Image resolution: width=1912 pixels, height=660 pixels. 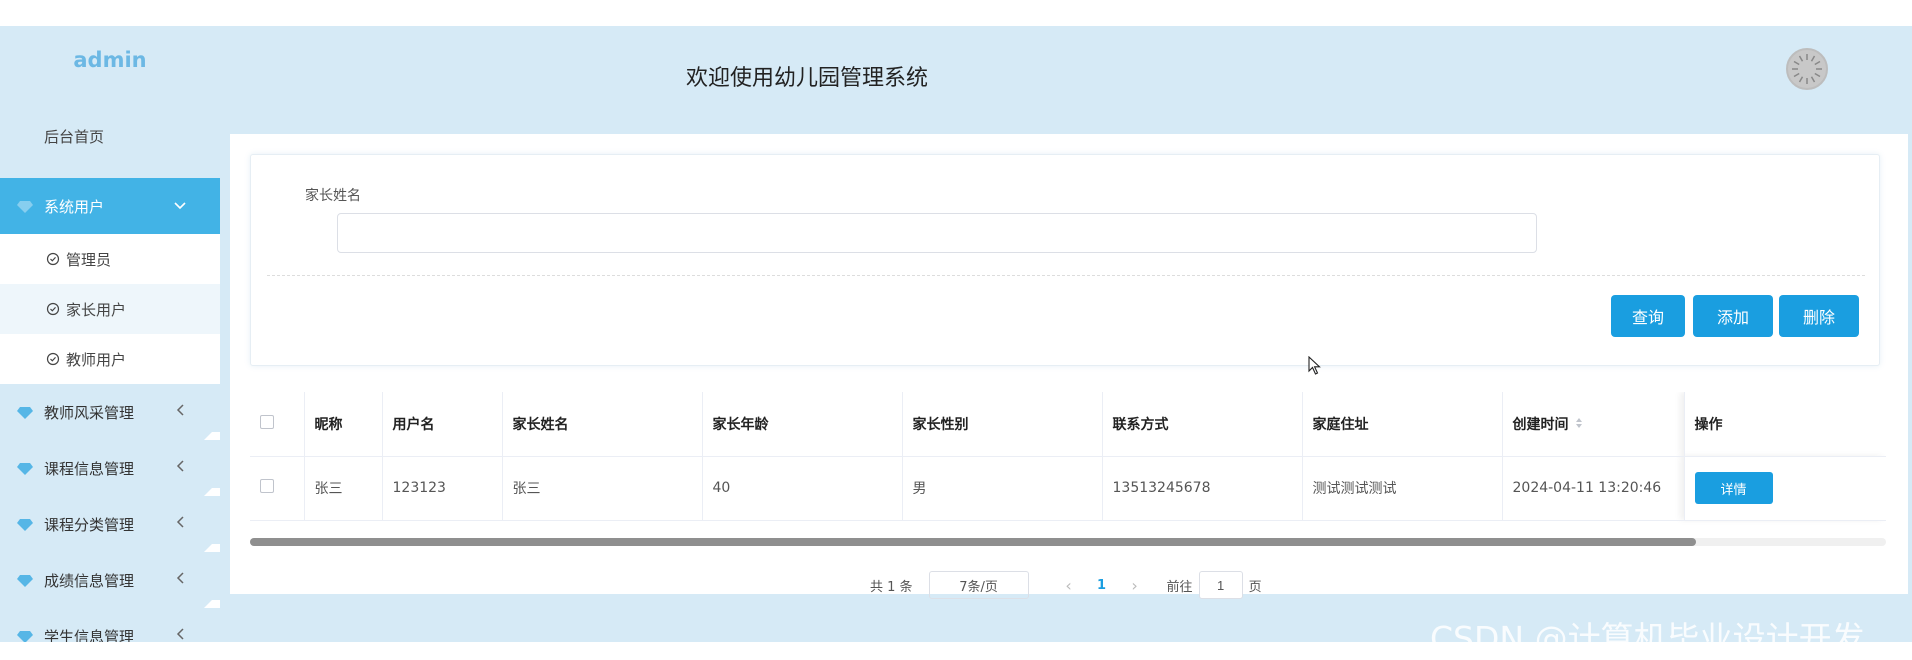 What do you see at coordinates (277, 488) in the screenshot?
I see `row-select-cell` at bounding box center [277, 488].